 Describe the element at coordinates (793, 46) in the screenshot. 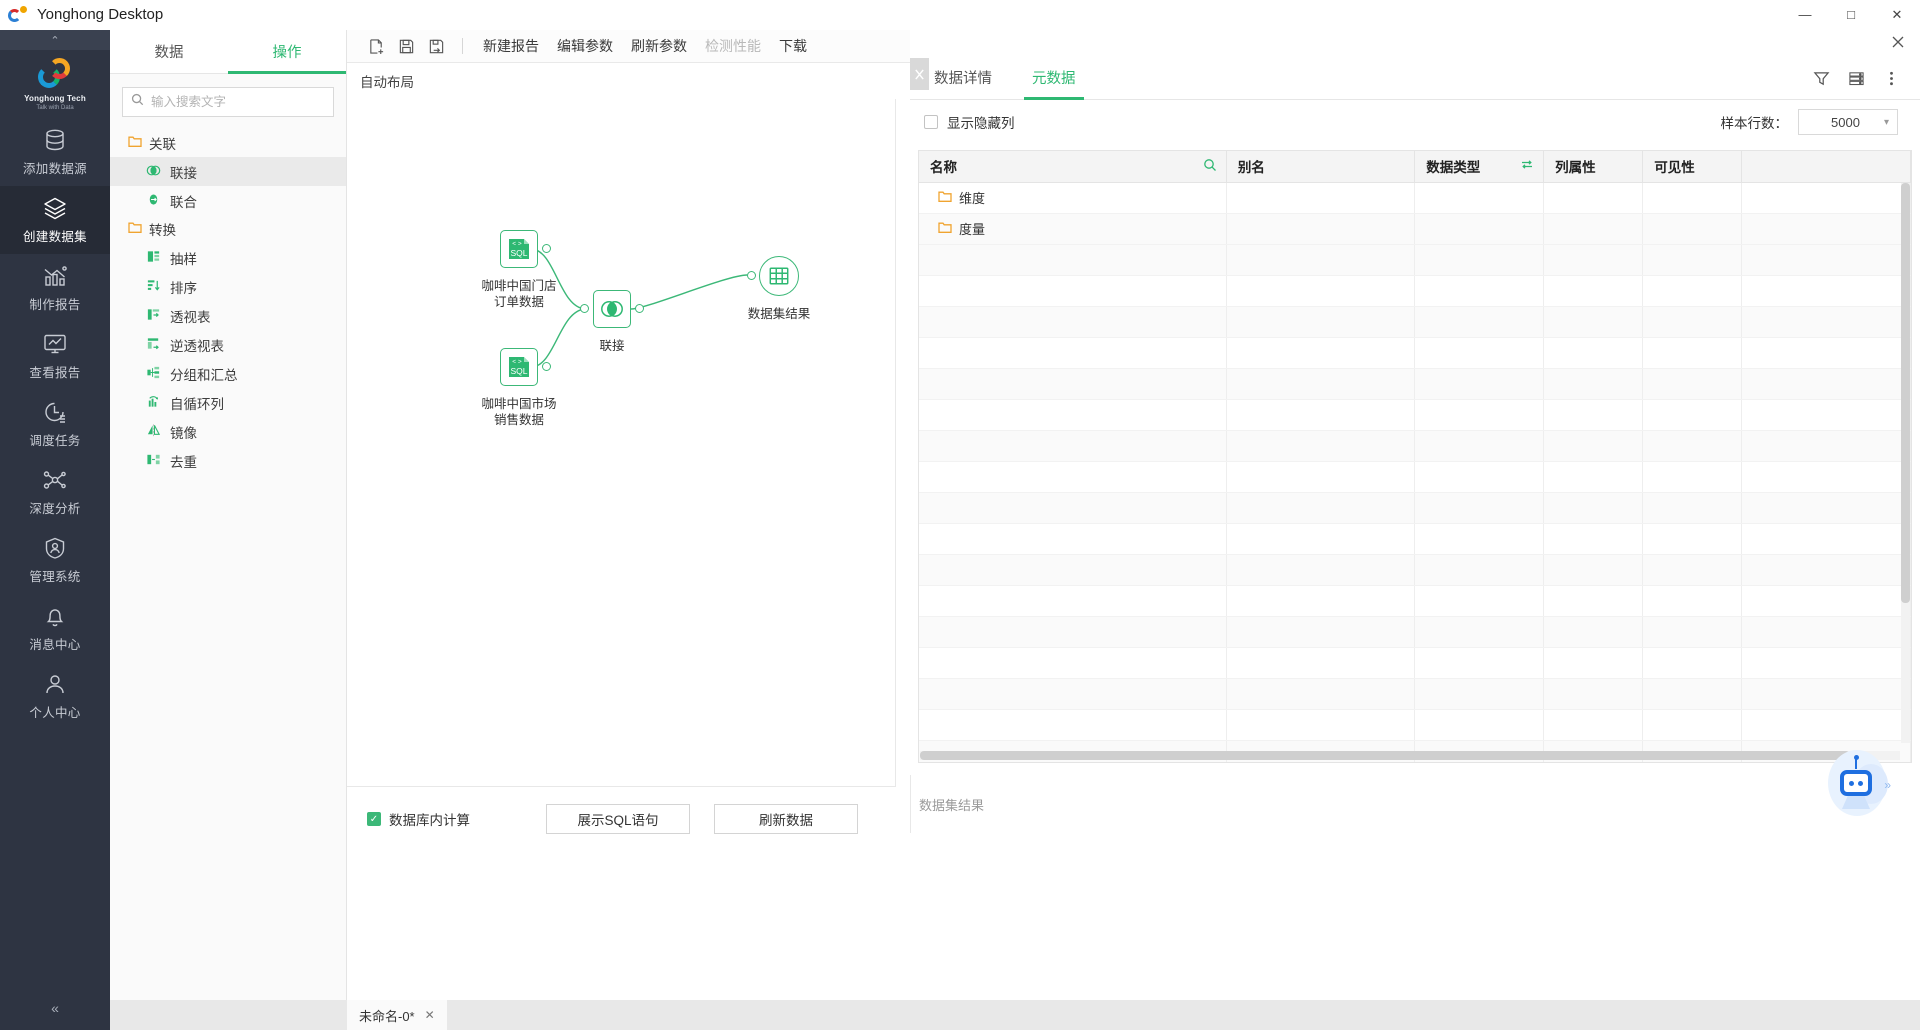

I see `download-button: 下载` at that location.